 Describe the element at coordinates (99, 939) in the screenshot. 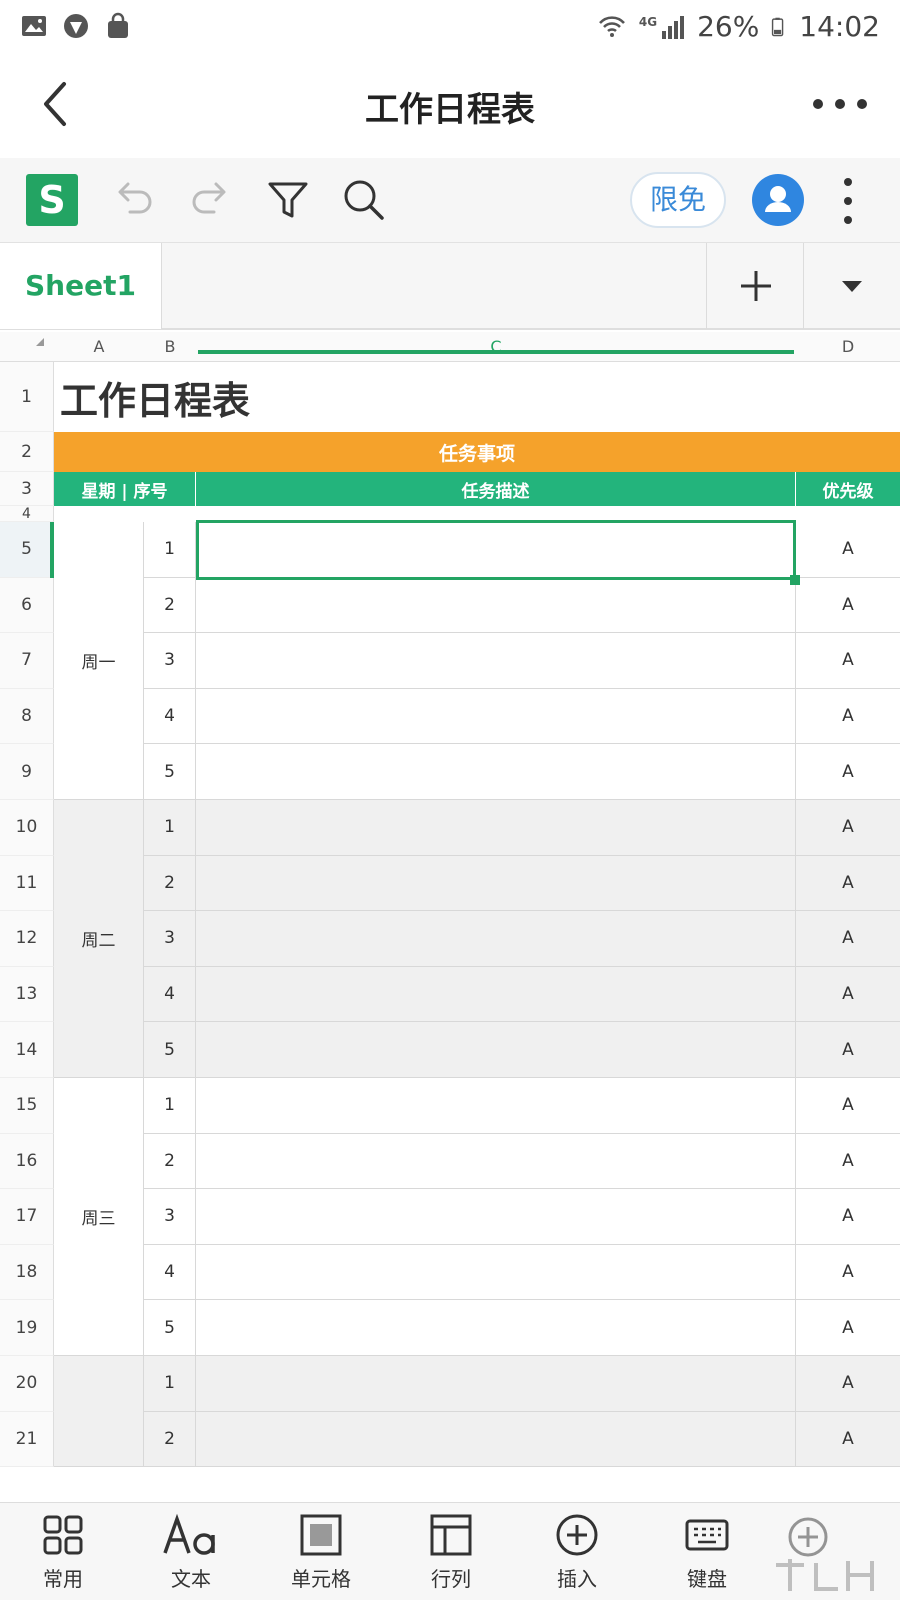

I see `weekday-cell: 周二` at that location.